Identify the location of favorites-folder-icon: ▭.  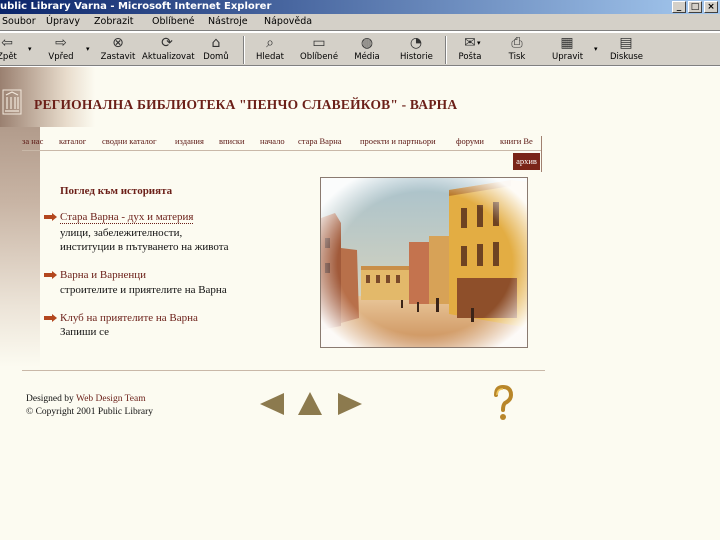
(319, 43).